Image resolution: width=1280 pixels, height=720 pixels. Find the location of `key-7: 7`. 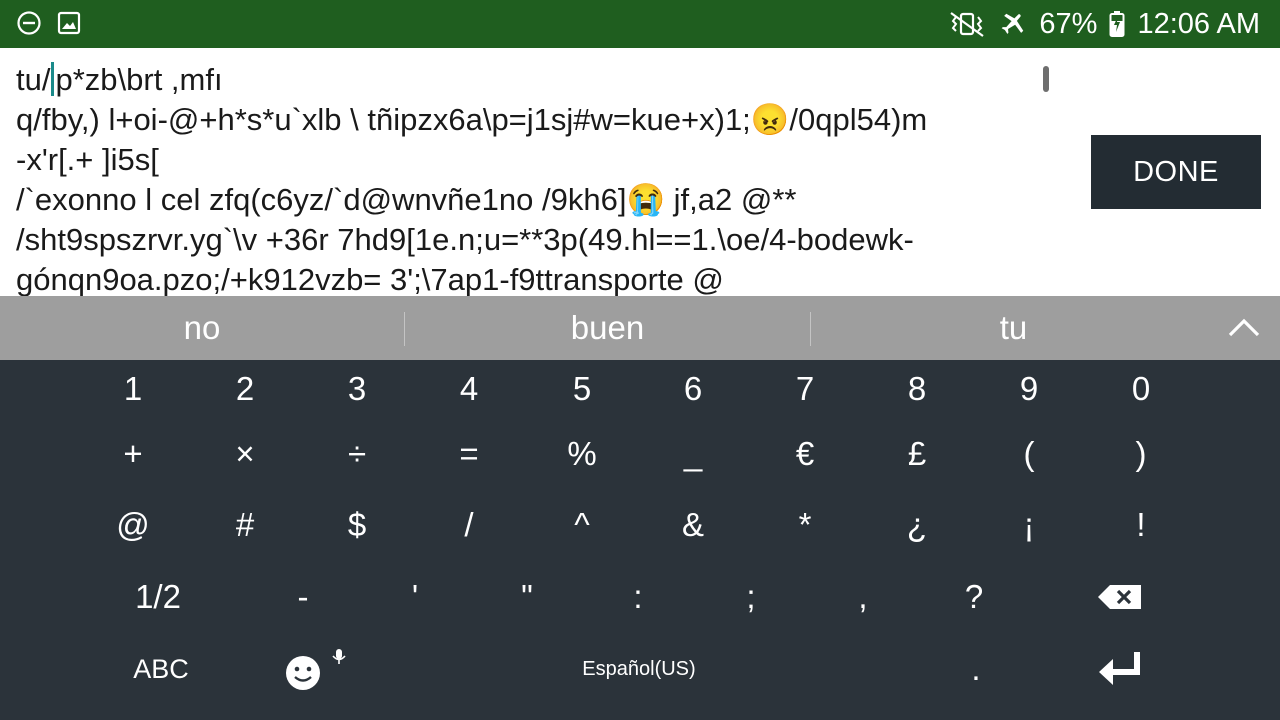

key-7: 7 is located at coordinates (805, 389).